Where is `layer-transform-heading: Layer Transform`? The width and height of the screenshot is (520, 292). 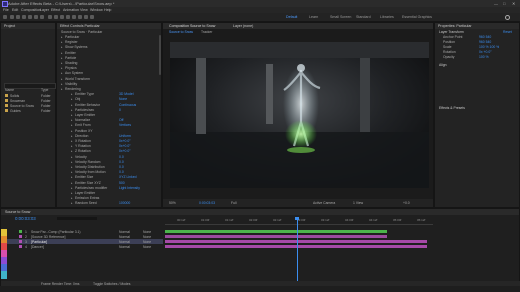
layer-transform-heading: Layer Transform is located at coordinates (451, 32).